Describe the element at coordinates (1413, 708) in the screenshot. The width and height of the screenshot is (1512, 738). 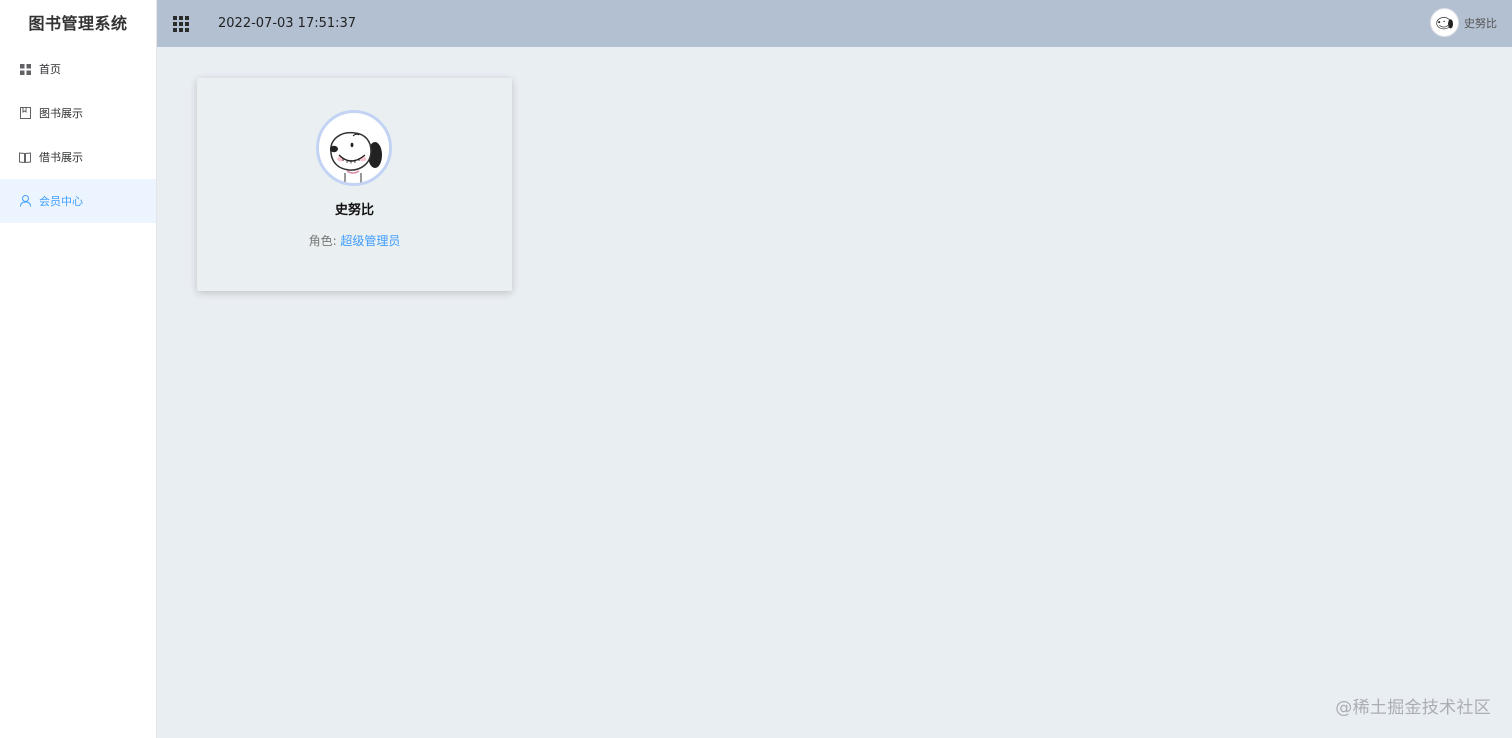
I see `watermark-text: @稀土掘金技术社区` at that location.